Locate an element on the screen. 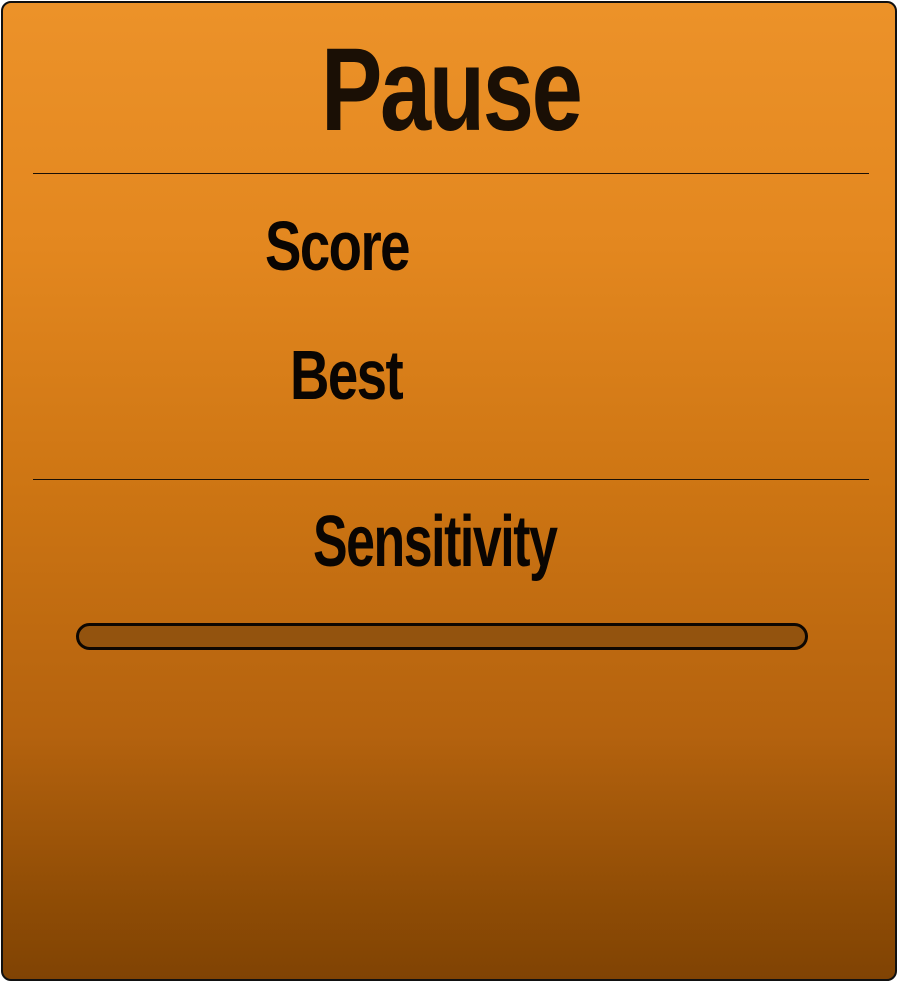  middle-divider is located at coordinates (451, 479).